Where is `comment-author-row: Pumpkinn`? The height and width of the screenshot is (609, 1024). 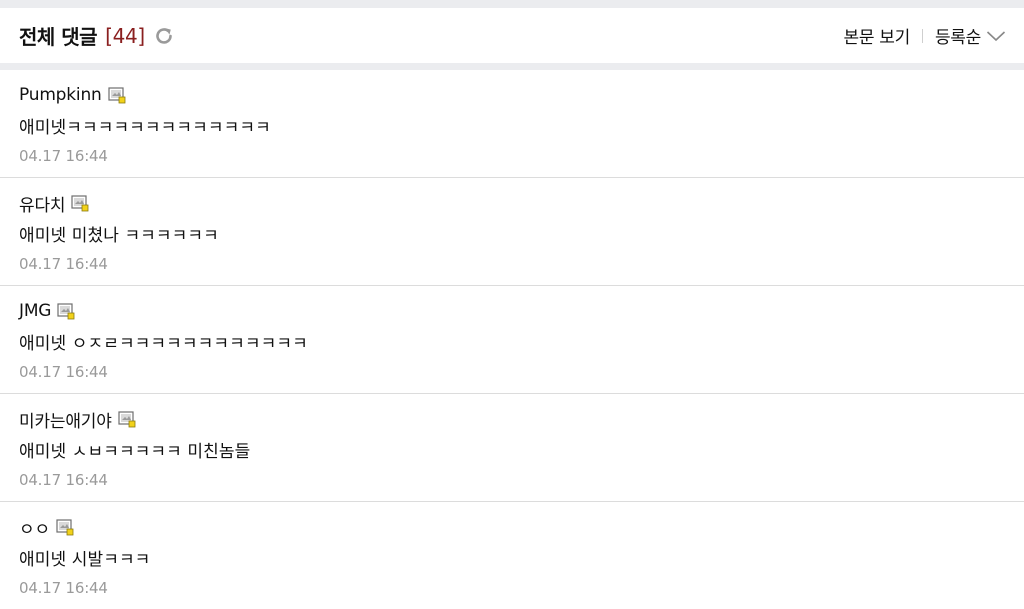 comment-author-row: Pumpkinn is located at coordinates (512, 95).